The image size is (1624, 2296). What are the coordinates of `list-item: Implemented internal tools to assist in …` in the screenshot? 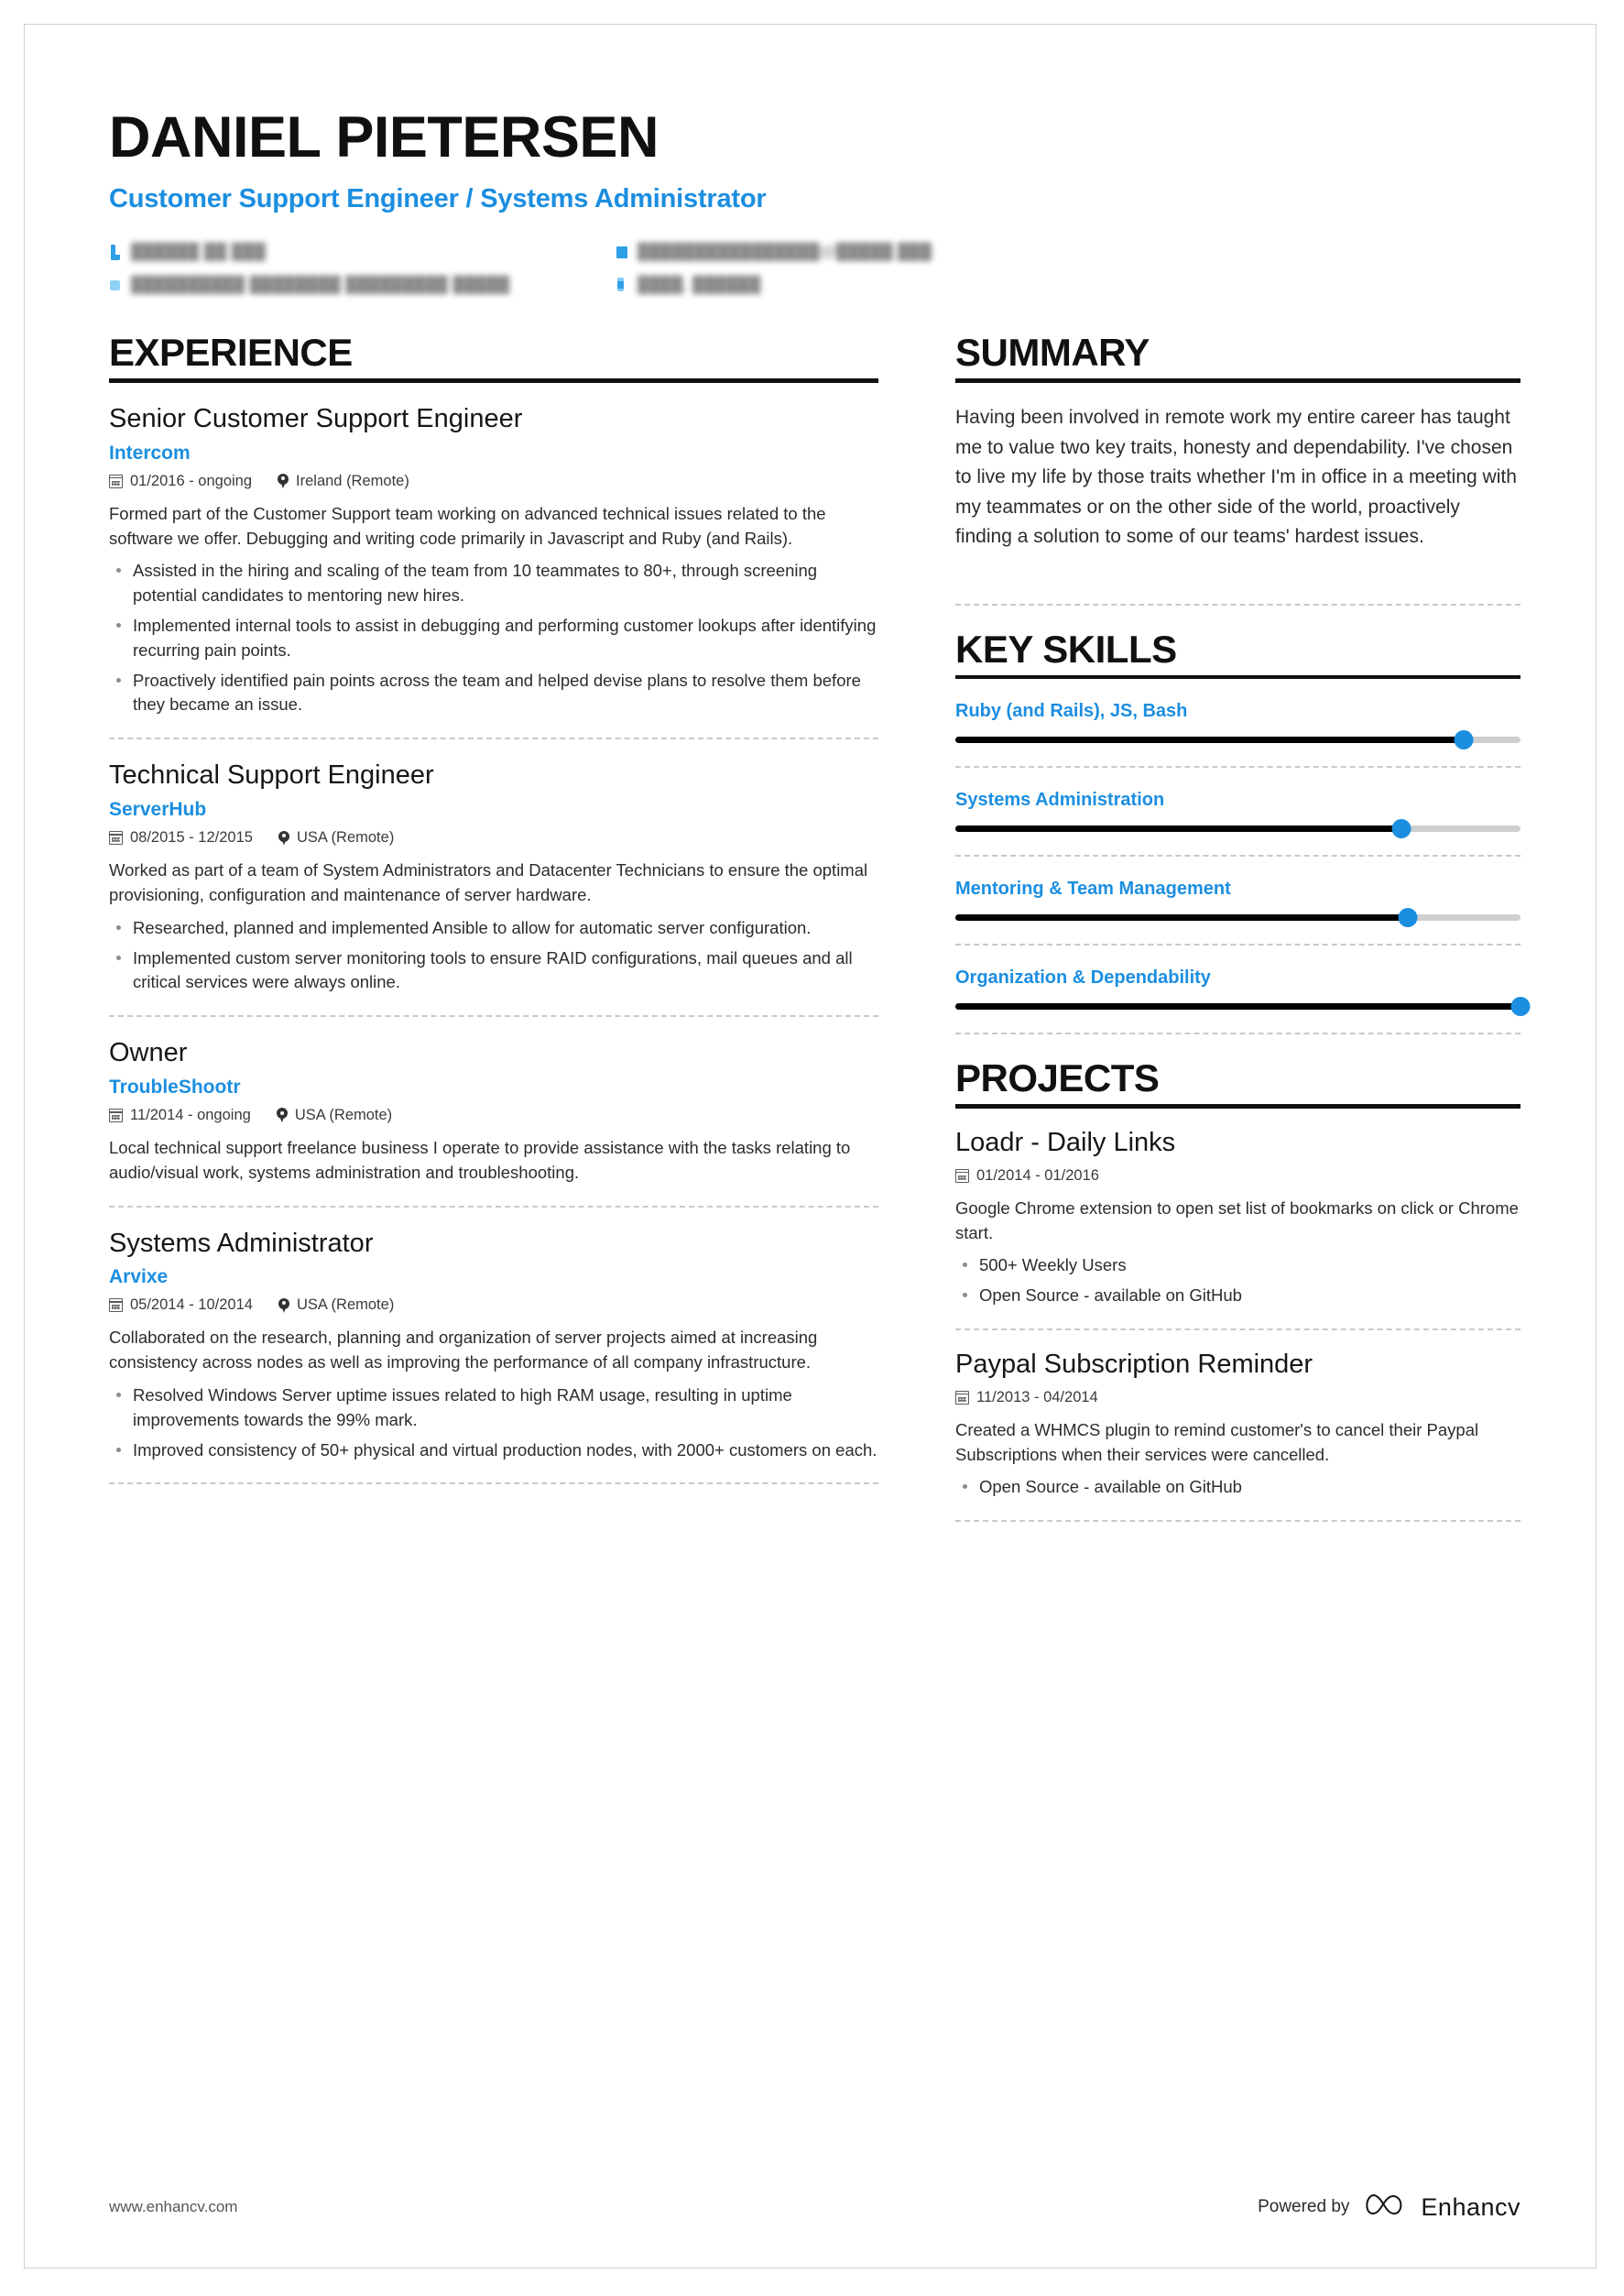 It's located at (493, 639).